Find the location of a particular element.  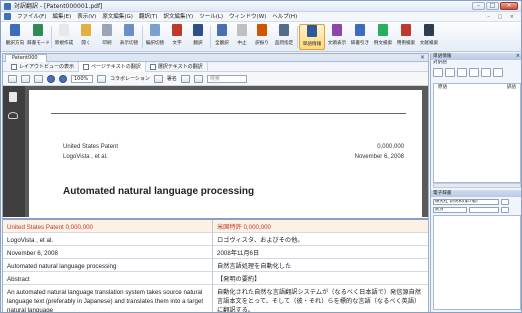

word-tool-5-icon is located at coordinates (486, 72).